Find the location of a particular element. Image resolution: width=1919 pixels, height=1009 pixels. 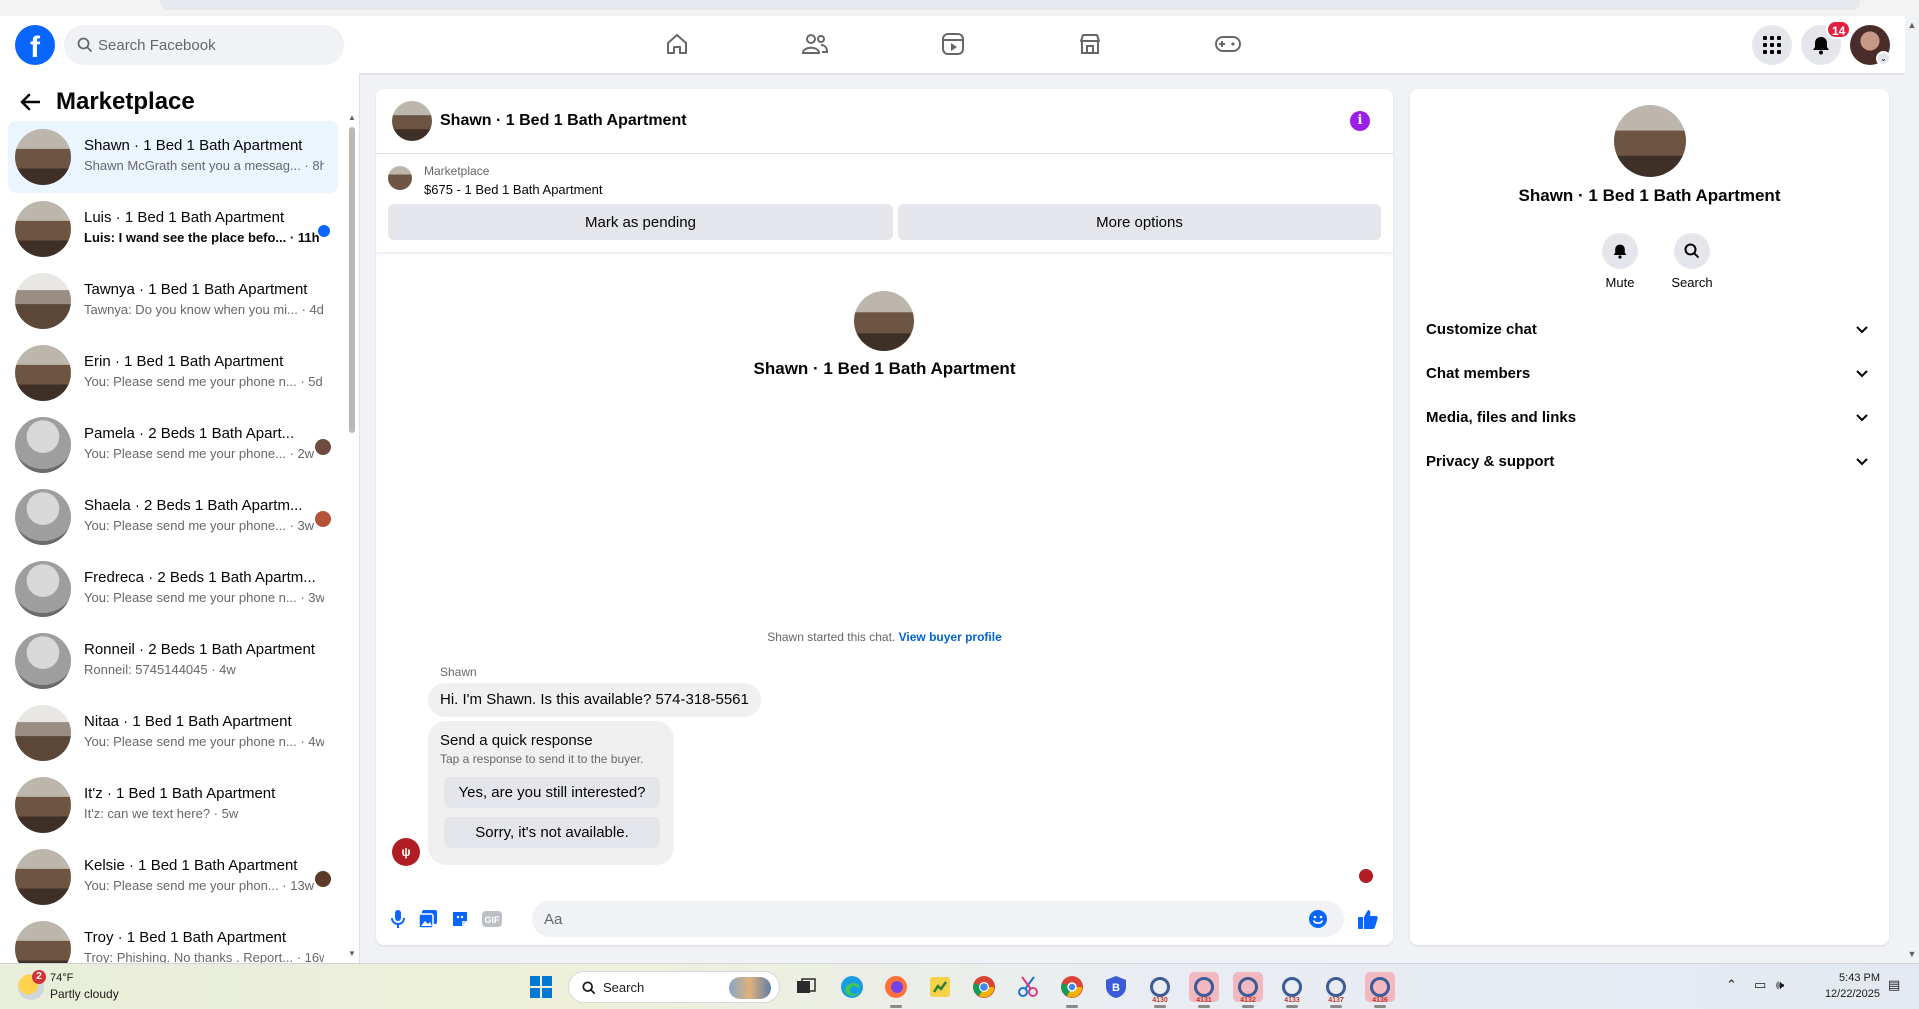

app-instance-4131: 4131 is located at coordinates (1204, 990).